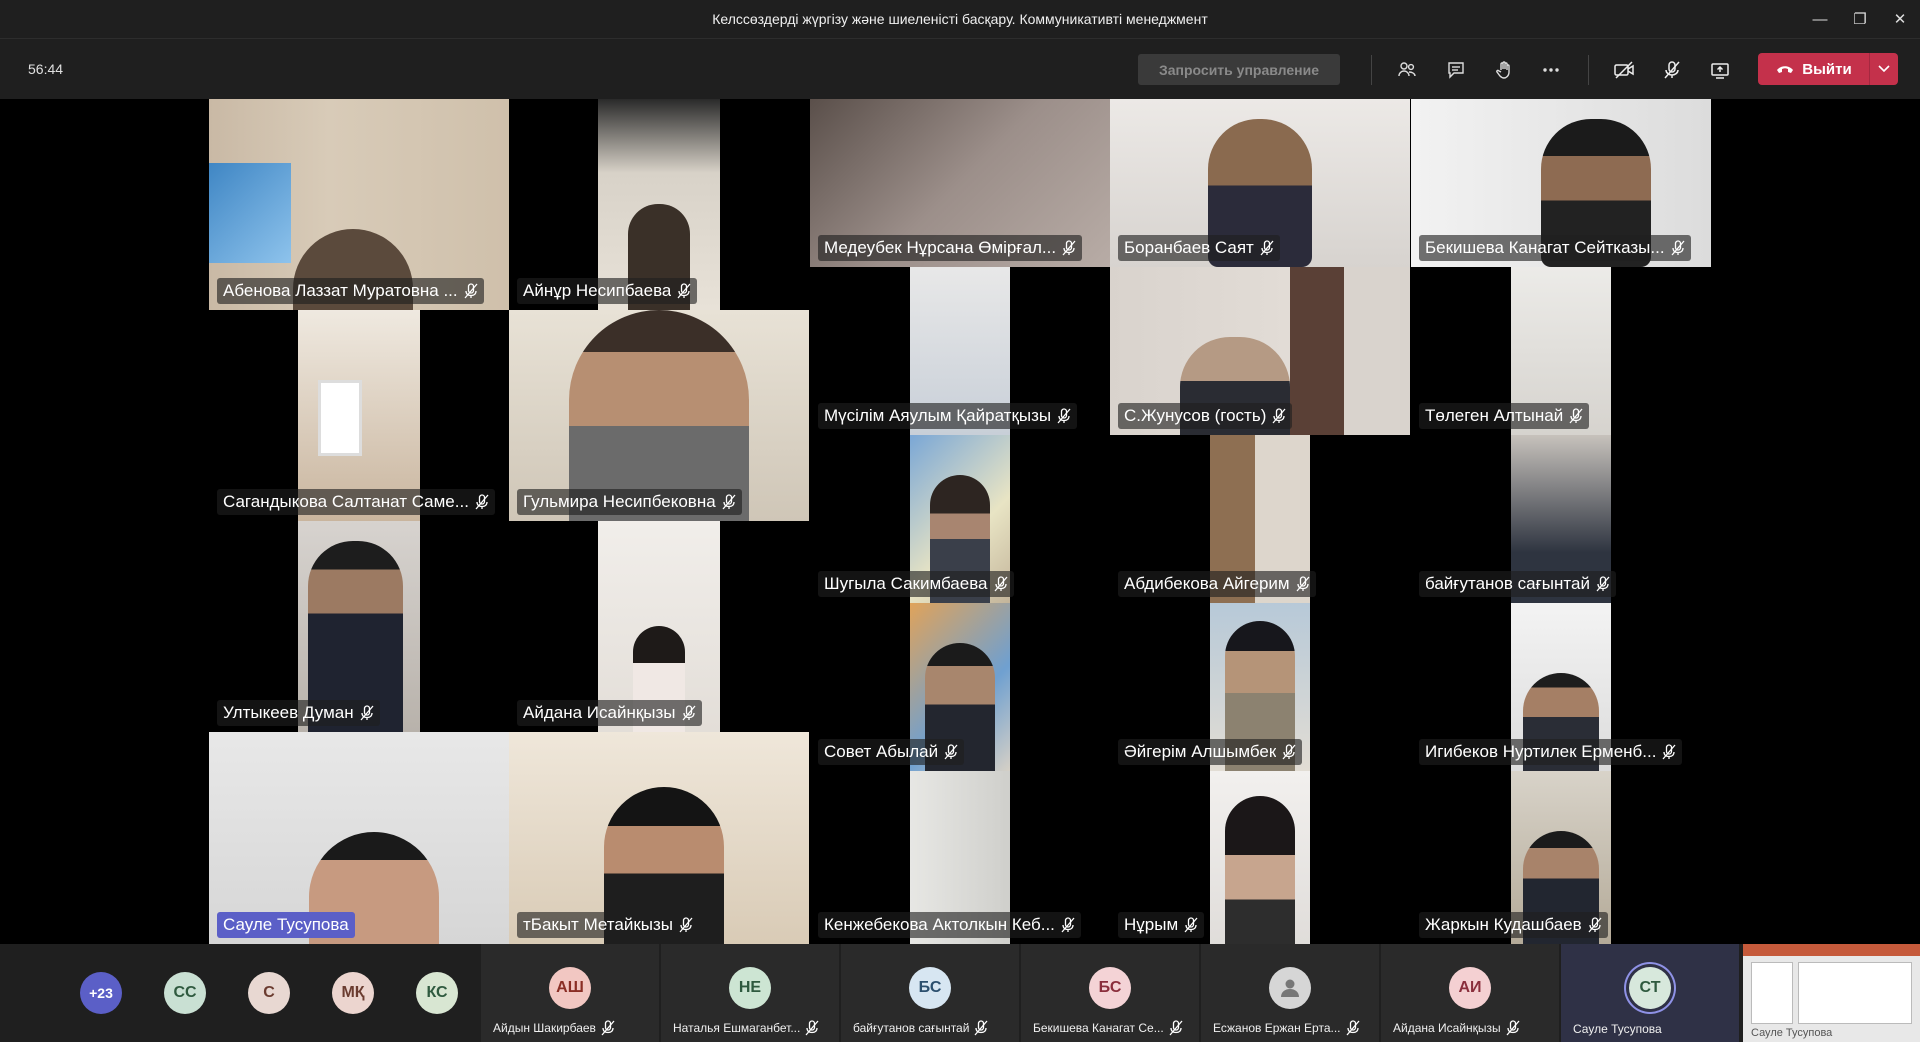 Image resolution: width=1920 pixels, height=1042 pixels. Describe the element at coordinates (1650, 988) in the screenshot. I see `participant-avatar: СТ` at that location.